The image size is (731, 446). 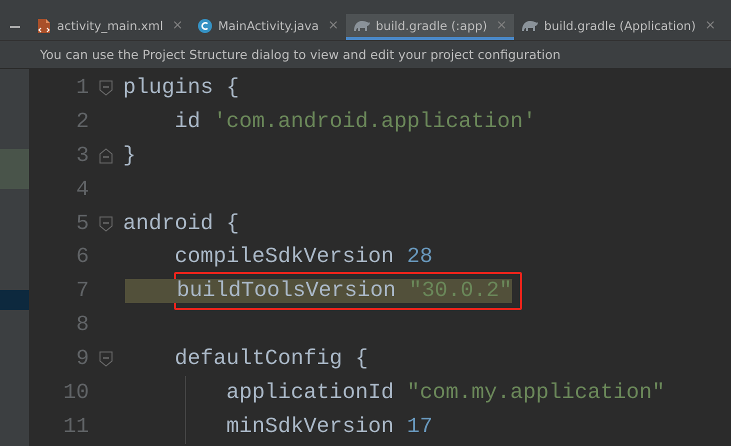 What do you see at coordinates (419, 426) in the screenshot?
I see `code-token: 17` at bounding box center [419, 426].